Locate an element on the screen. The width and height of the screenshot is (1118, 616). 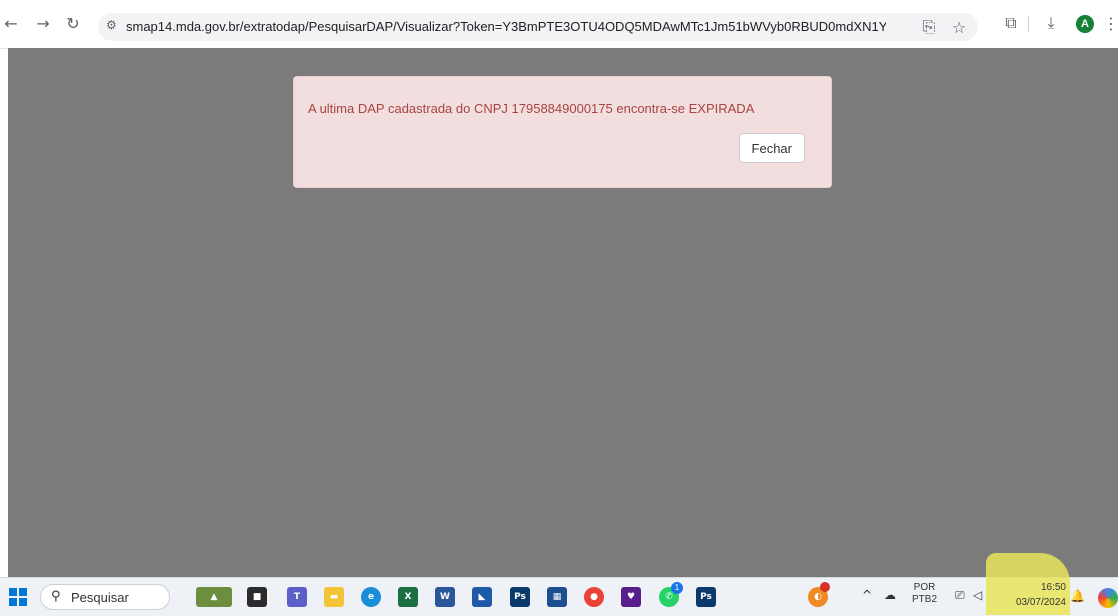
task-view-icon: ■ is located at coordinates (257, 597).